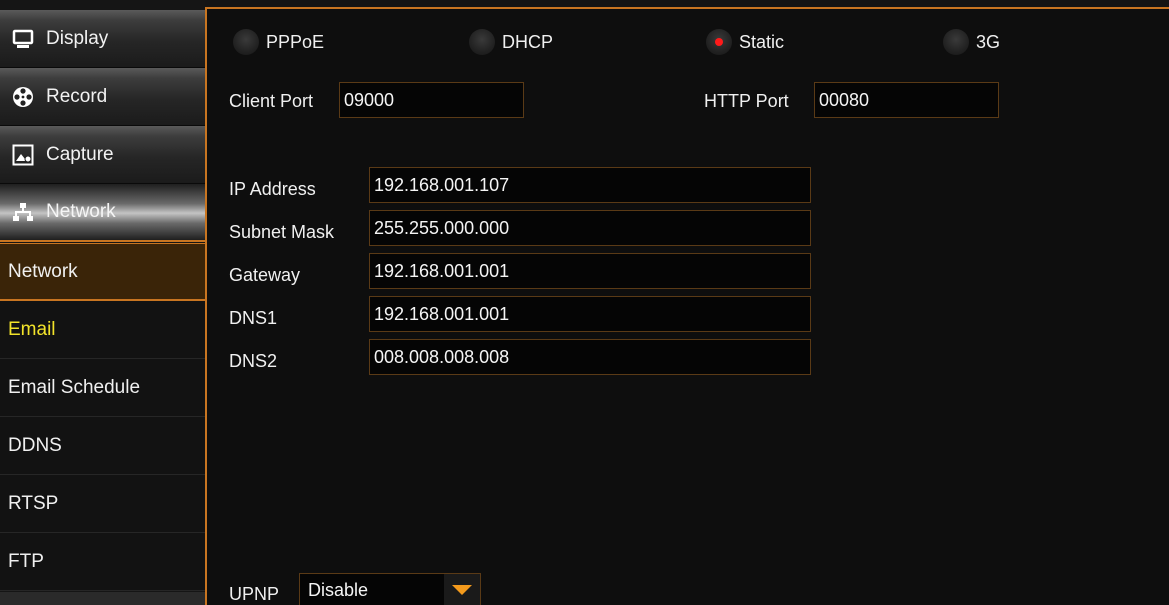  I want to click on dns1-label: DNS1, so click(253, 318).